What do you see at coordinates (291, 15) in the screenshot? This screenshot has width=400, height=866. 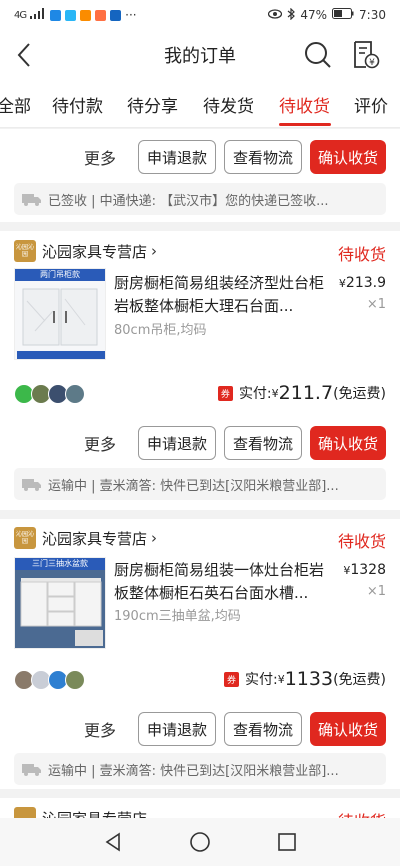 I see `bluetooth-icon` at bounding box center [291, 15].